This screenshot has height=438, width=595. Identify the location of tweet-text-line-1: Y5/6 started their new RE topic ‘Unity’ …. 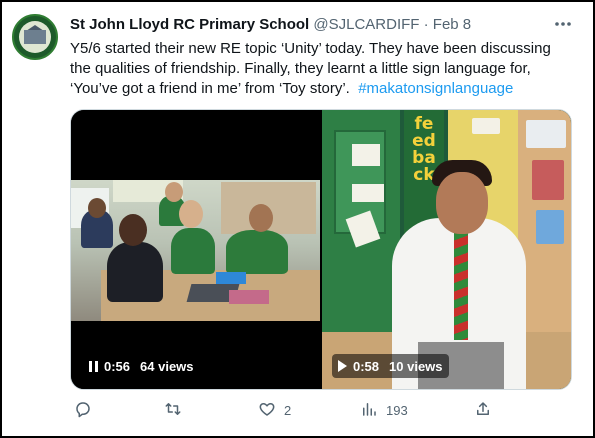
(310, 48).